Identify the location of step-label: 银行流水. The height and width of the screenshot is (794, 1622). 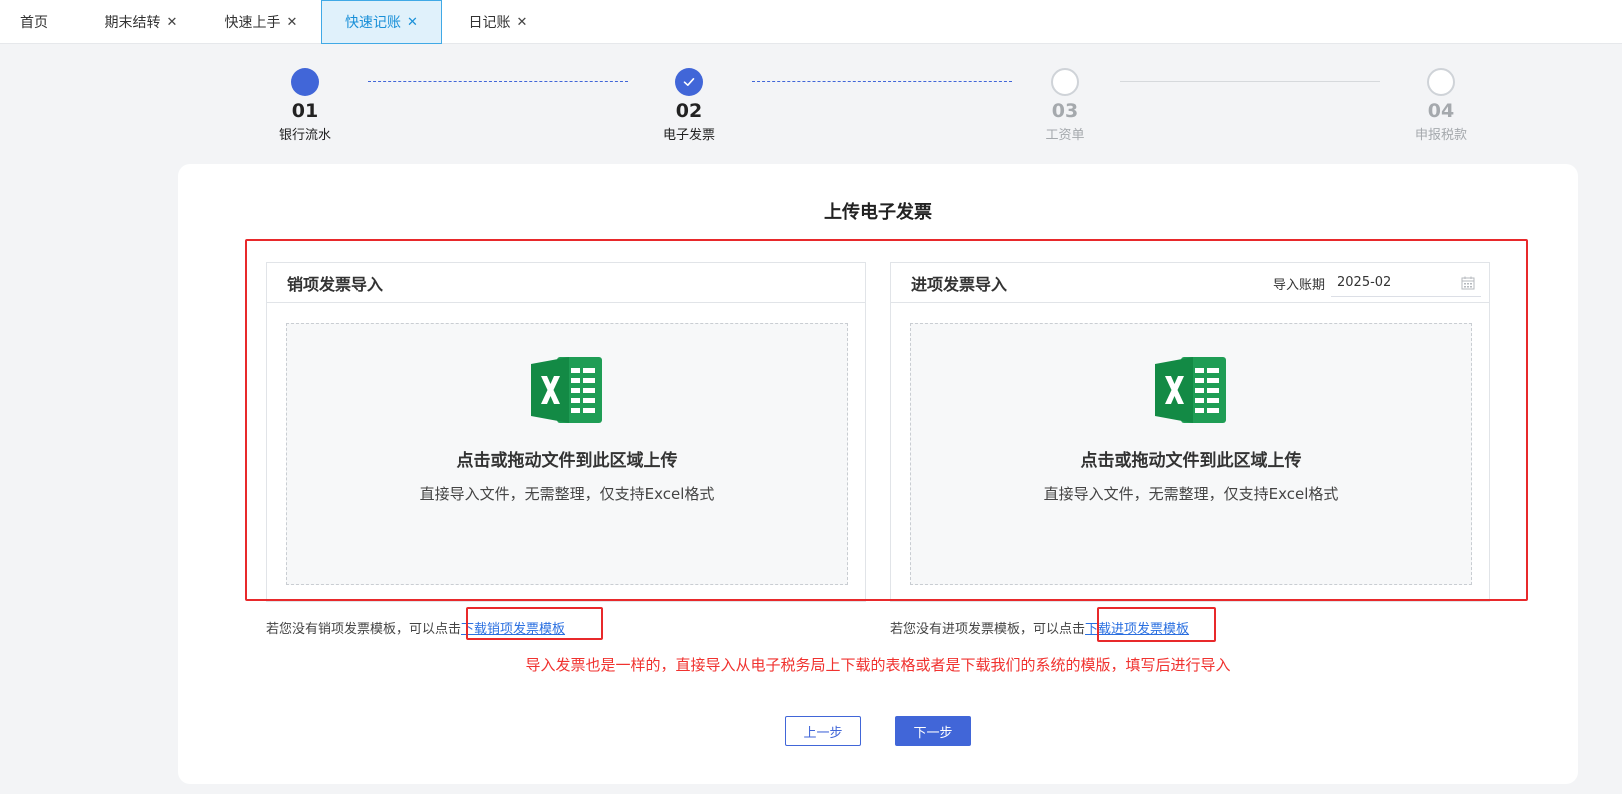
(304, 135).